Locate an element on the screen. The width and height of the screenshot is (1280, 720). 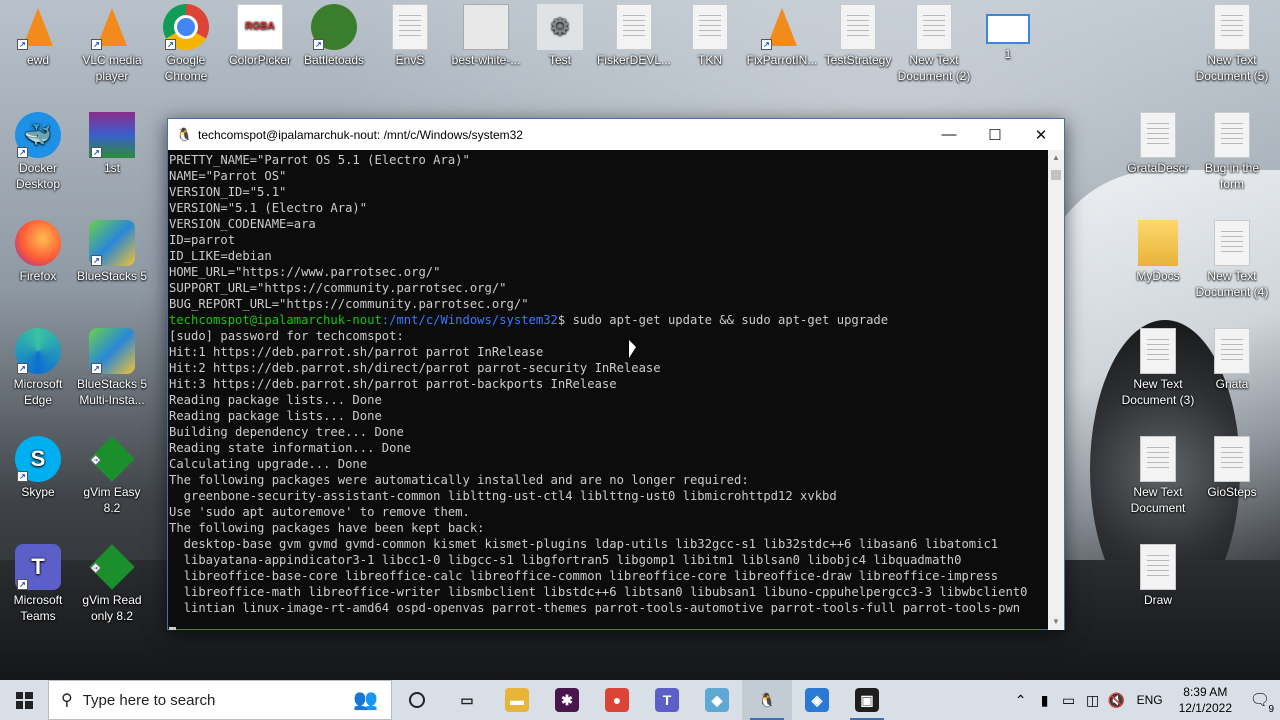
scroll-thumb is located at coordinates (1056, 175).